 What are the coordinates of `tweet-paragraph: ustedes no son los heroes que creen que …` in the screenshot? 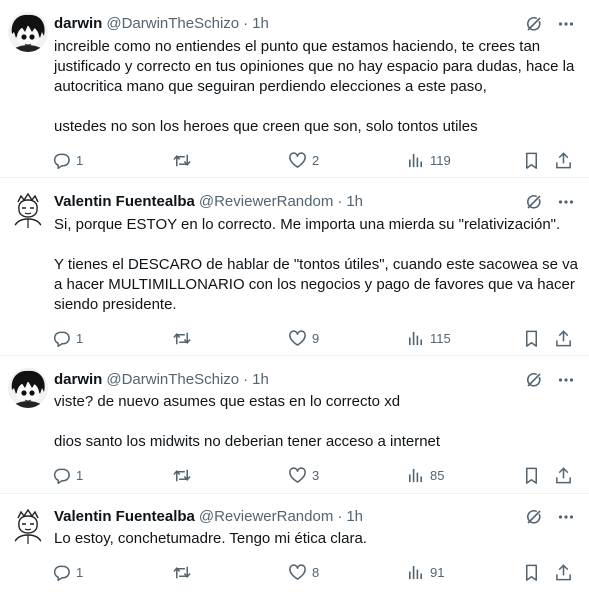 It's located at (266, 126).